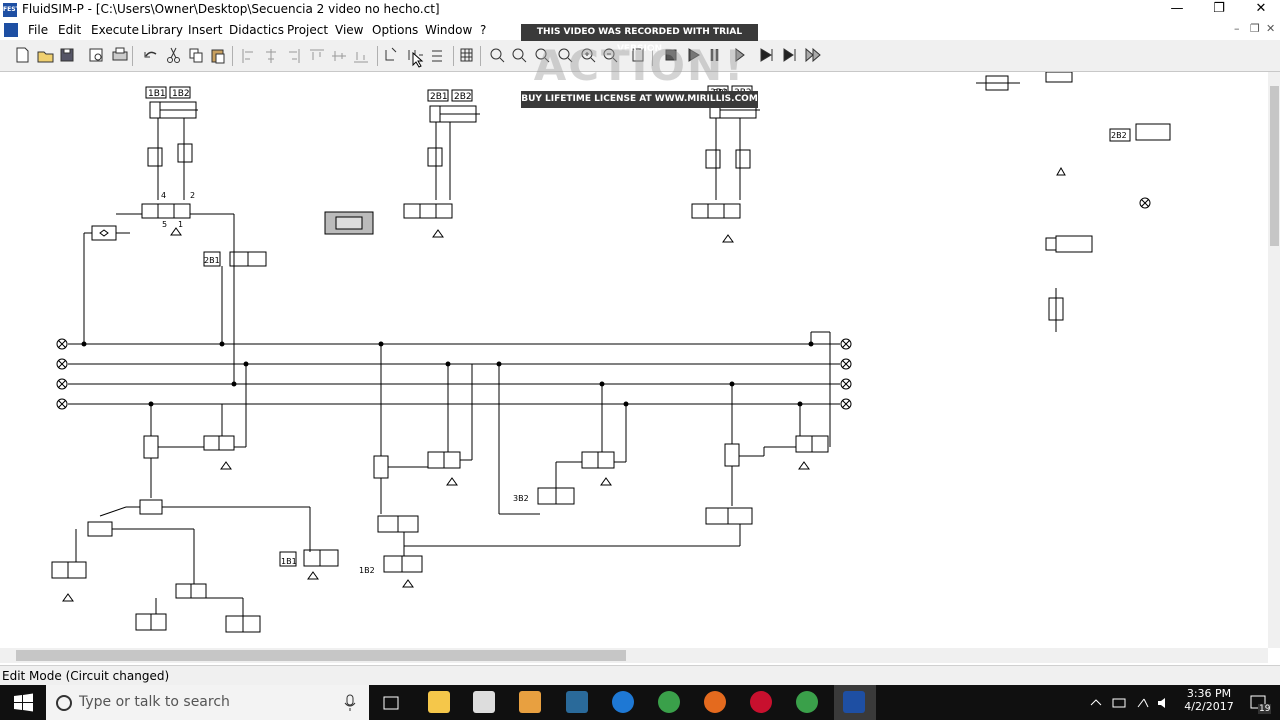  What do you see at coordinates (86, 676) in the screenshot?
I see `status-text: Edit Mode (Circuit changed)` at bounding box center [86, 676].